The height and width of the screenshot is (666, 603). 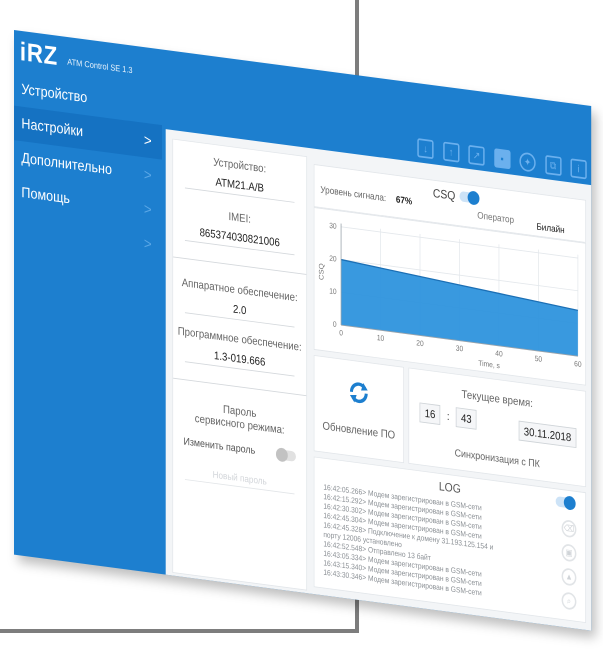 I want to click on hours-field: 16, so click(x=430, y=414).